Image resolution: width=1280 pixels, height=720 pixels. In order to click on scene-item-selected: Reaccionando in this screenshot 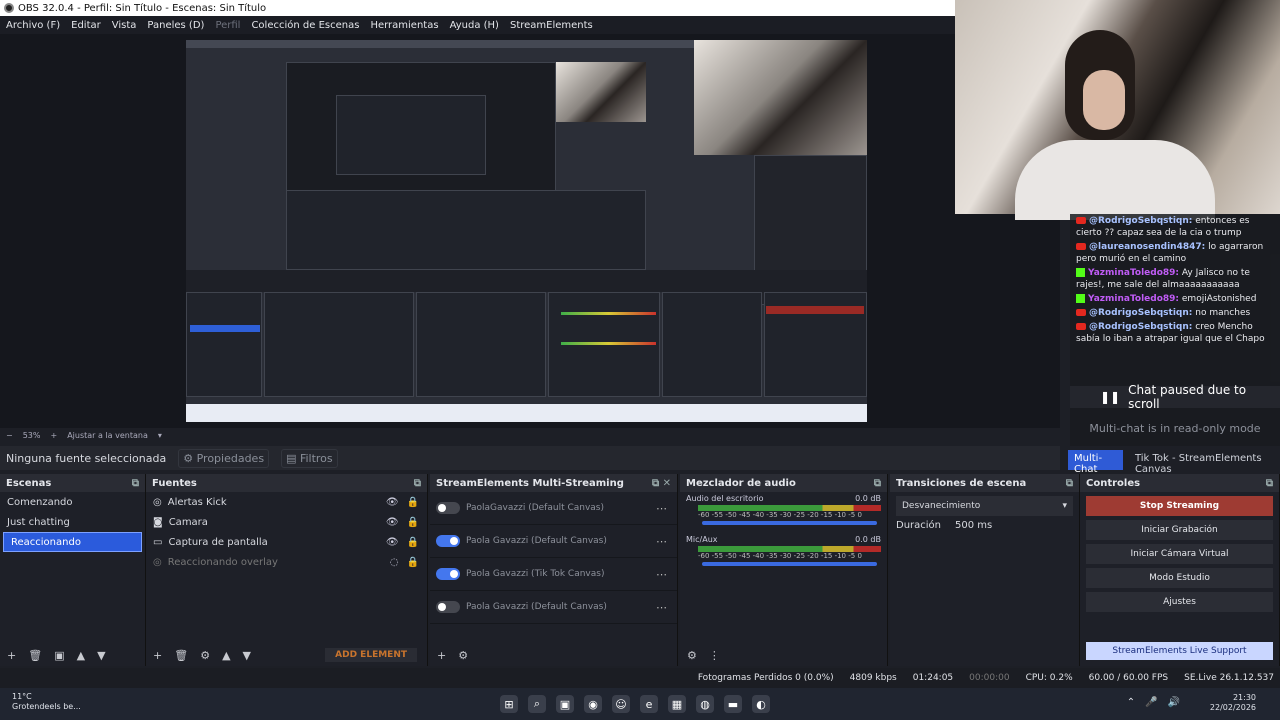, I will do `click(72, 542)`.